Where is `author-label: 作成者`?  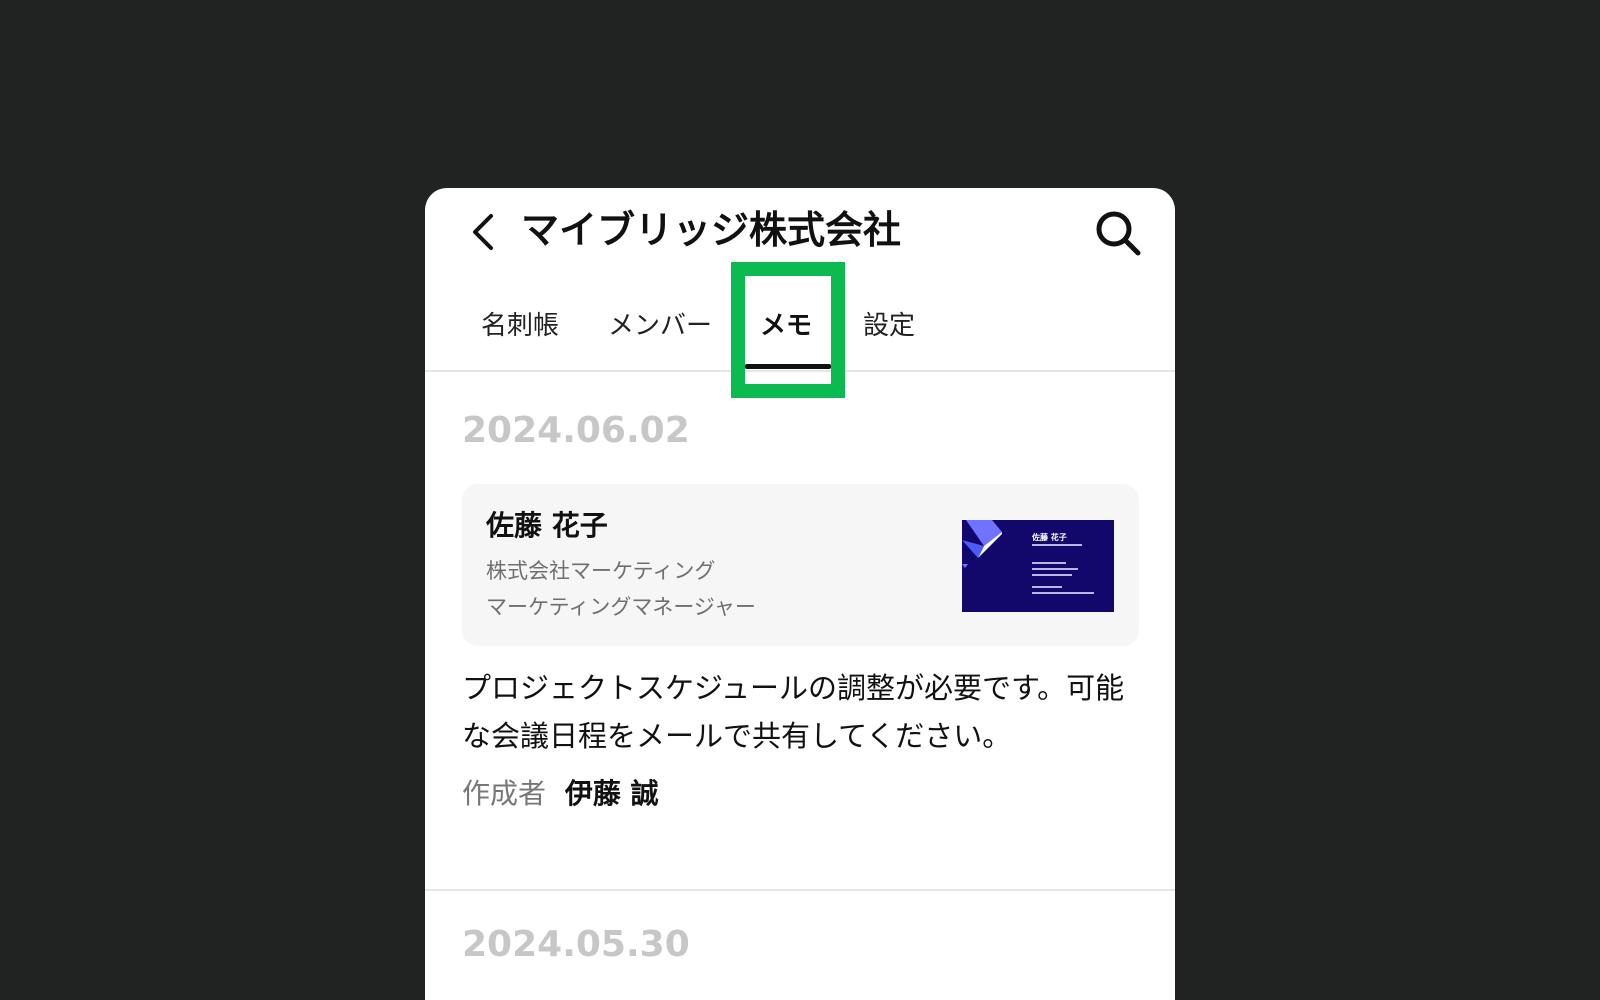 author-label: 作成者 is located at coordinates (504, 793).